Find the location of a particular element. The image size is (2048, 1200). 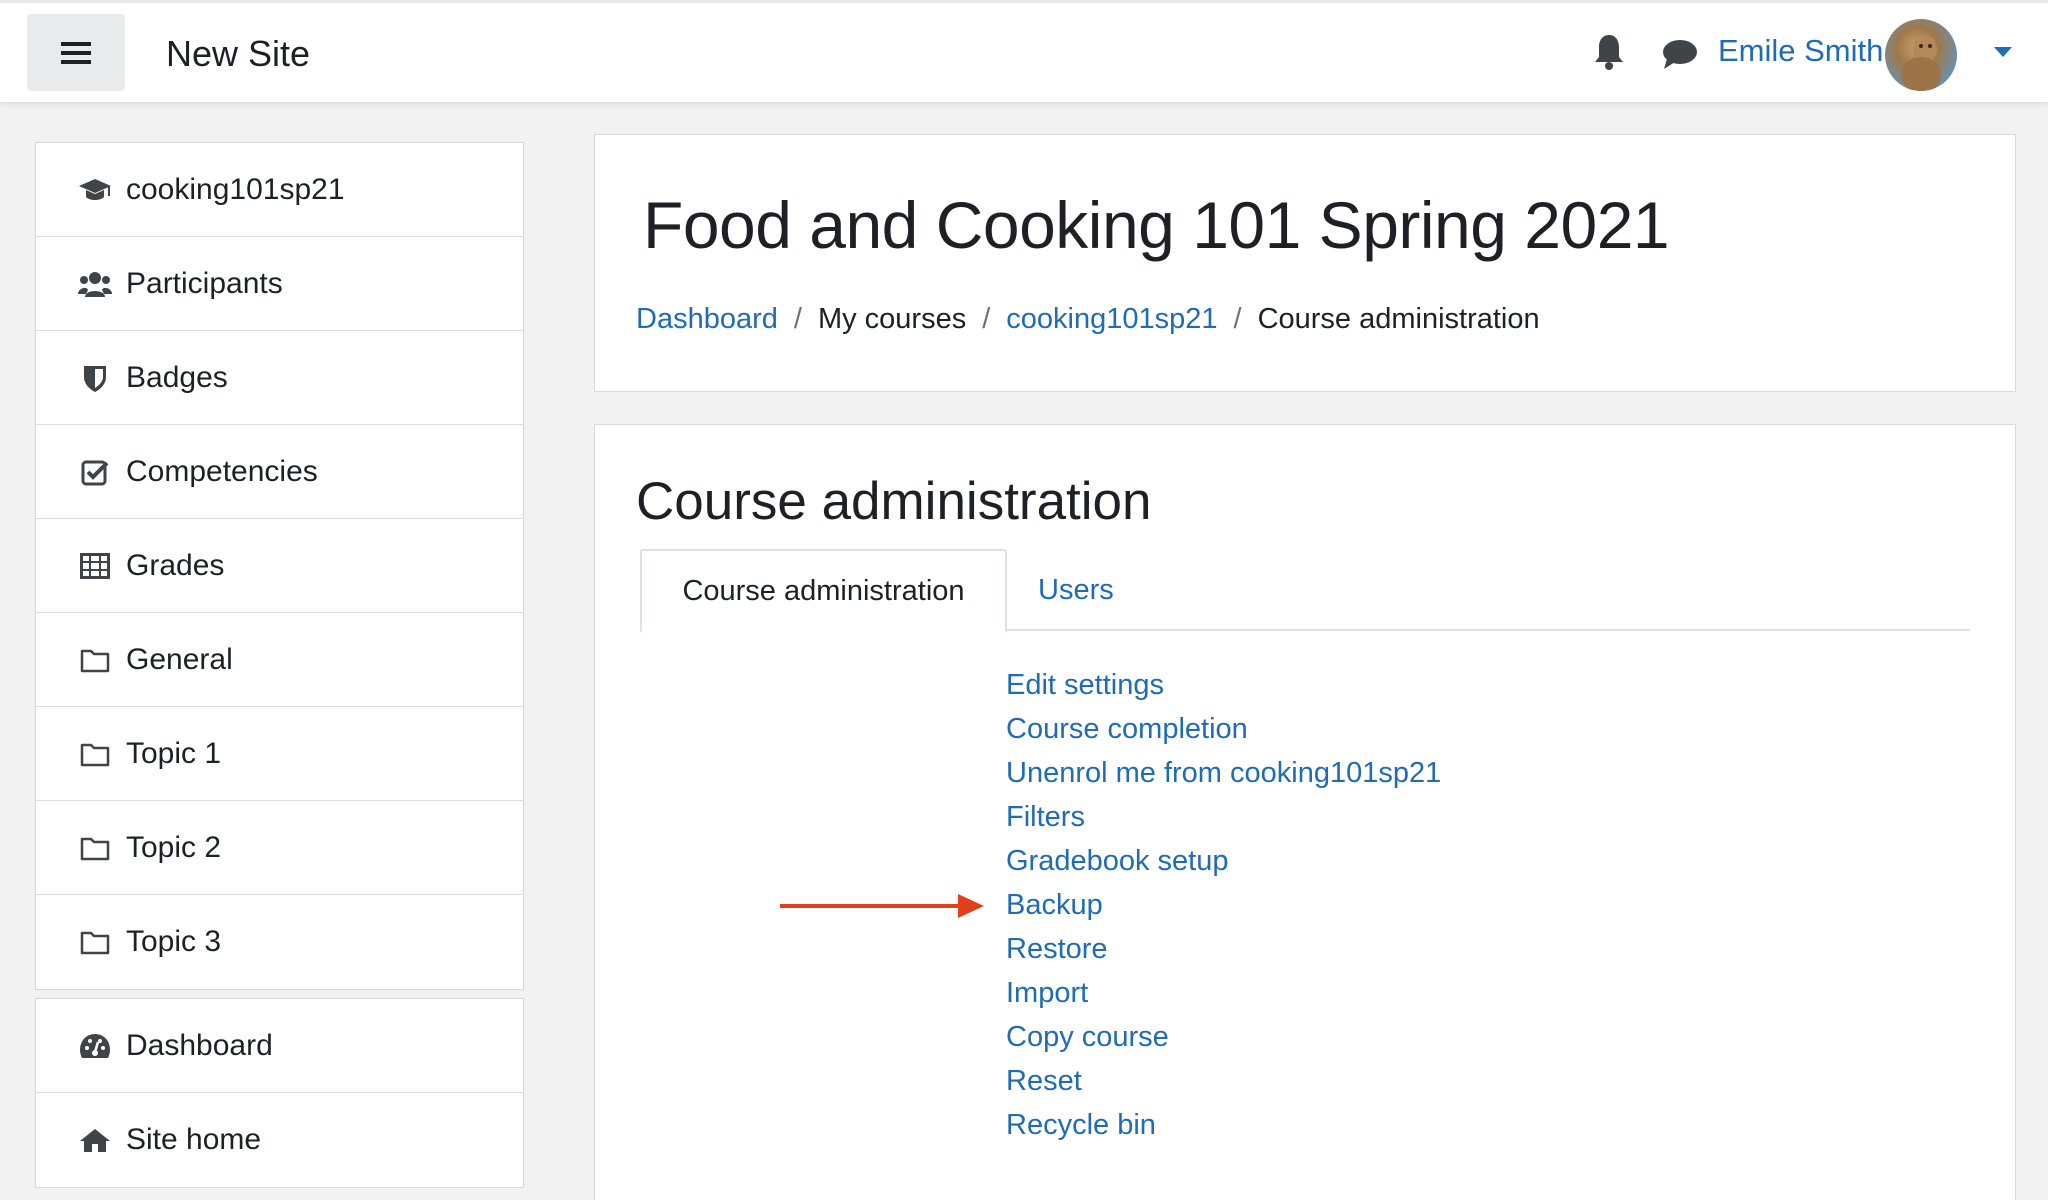

section-title: Course administration is located at coordinates (894, 501).